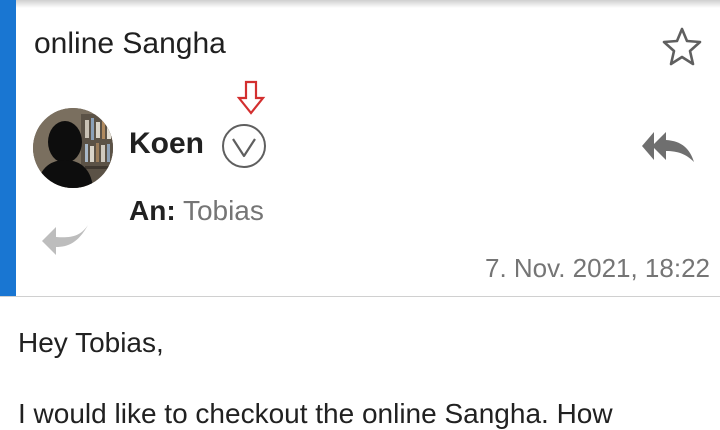 The width and height of the screenshot is (720, 430). I want to click on reply-icon, so click(65, 239).